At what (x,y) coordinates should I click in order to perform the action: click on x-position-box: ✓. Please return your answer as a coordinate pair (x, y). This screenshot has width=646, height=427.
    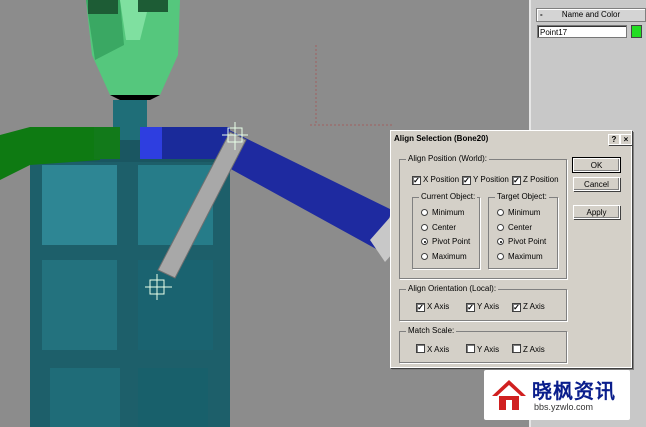
    Looking at the image, I should click on (416, 180).